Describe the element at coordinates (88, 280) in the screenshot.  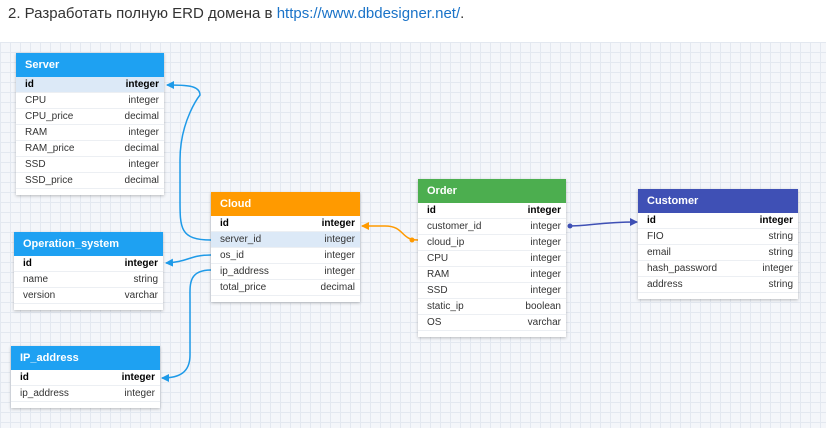
I see `table-row: name string` at that location.